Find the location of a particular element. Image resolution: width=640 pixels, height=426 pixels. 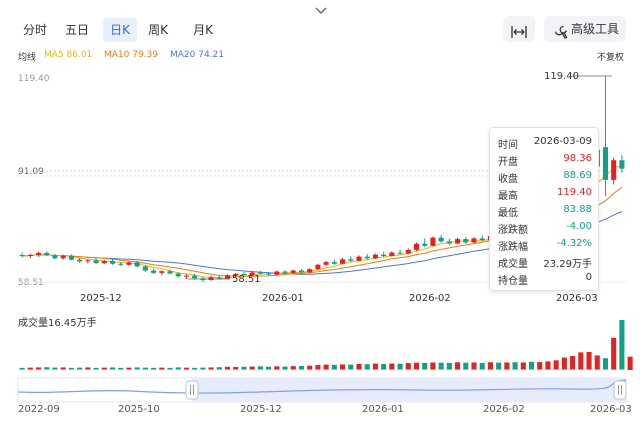

tooltip-row-close: 收盘 88.69 is located at coordinates (545, 177).